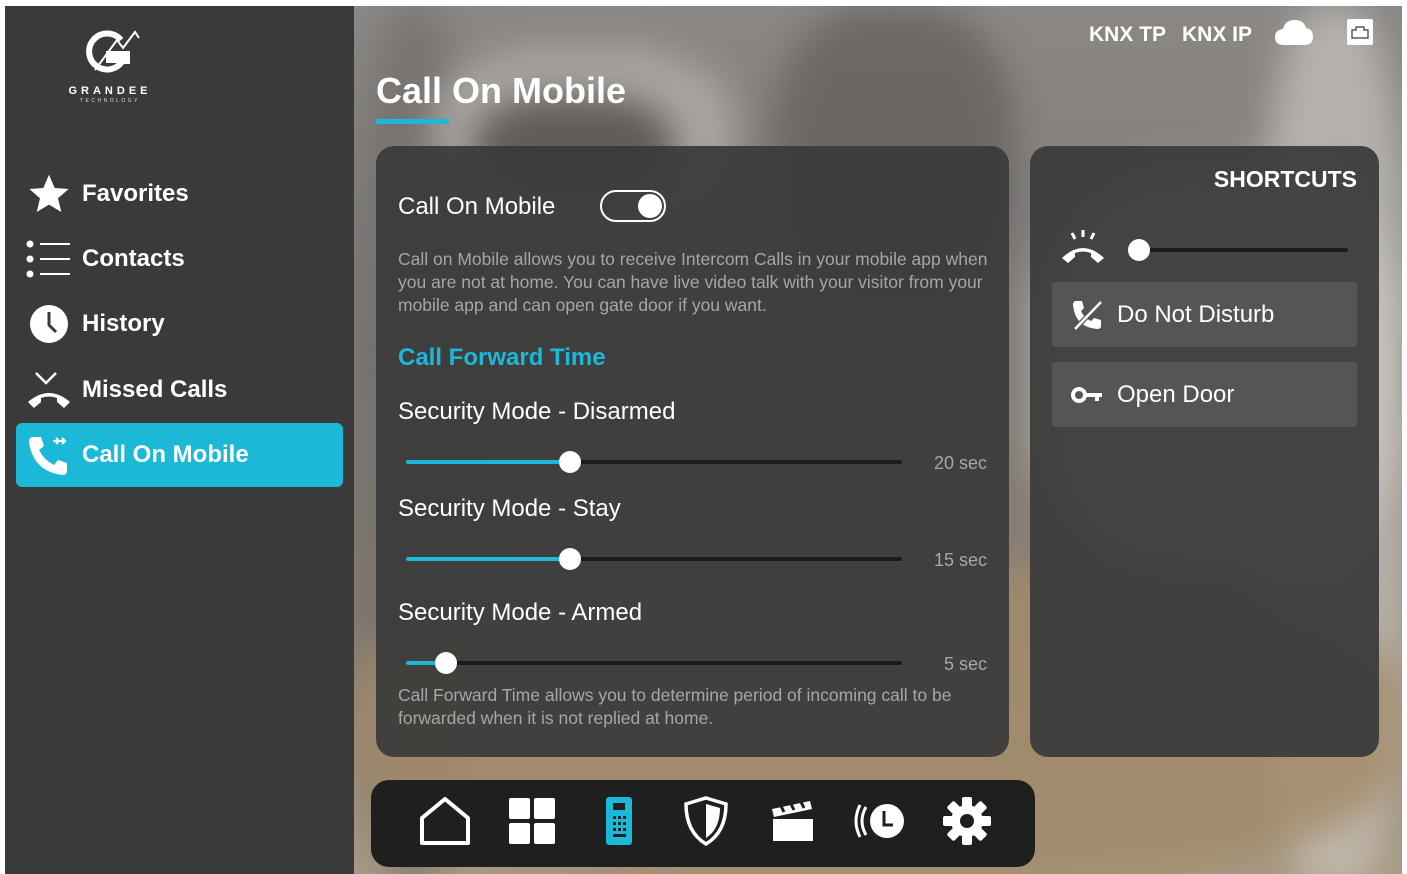  What do you see at coordinates (633, 206) in the screenshot?
I see `call-on-mobile-toggle` at bounding box center [633, 206].